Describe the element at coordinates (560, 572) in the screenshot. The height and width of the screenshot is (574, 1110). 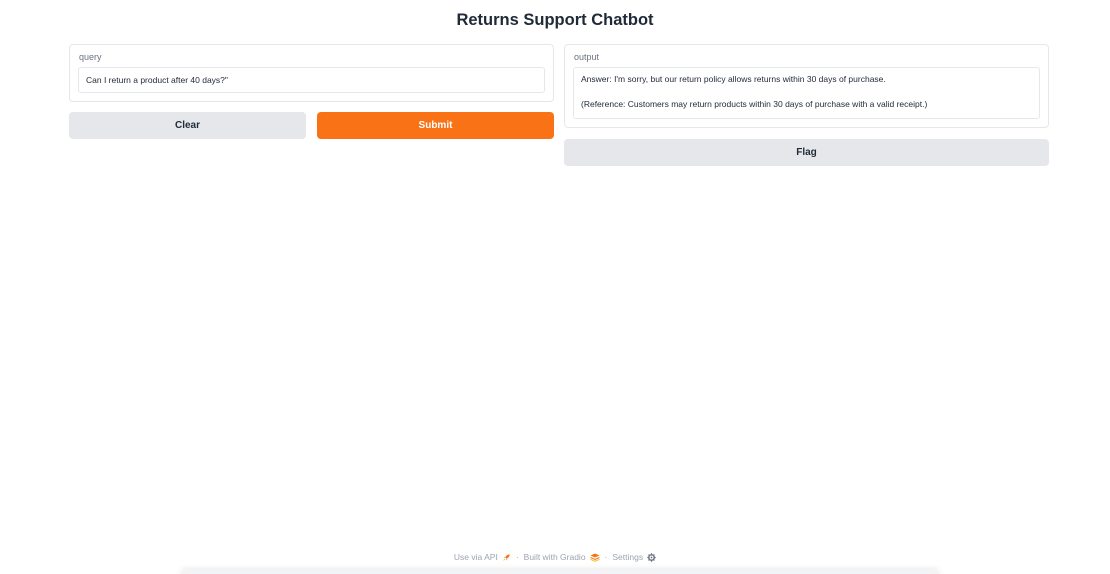
I see `bottom-bar-shadow` at that location.